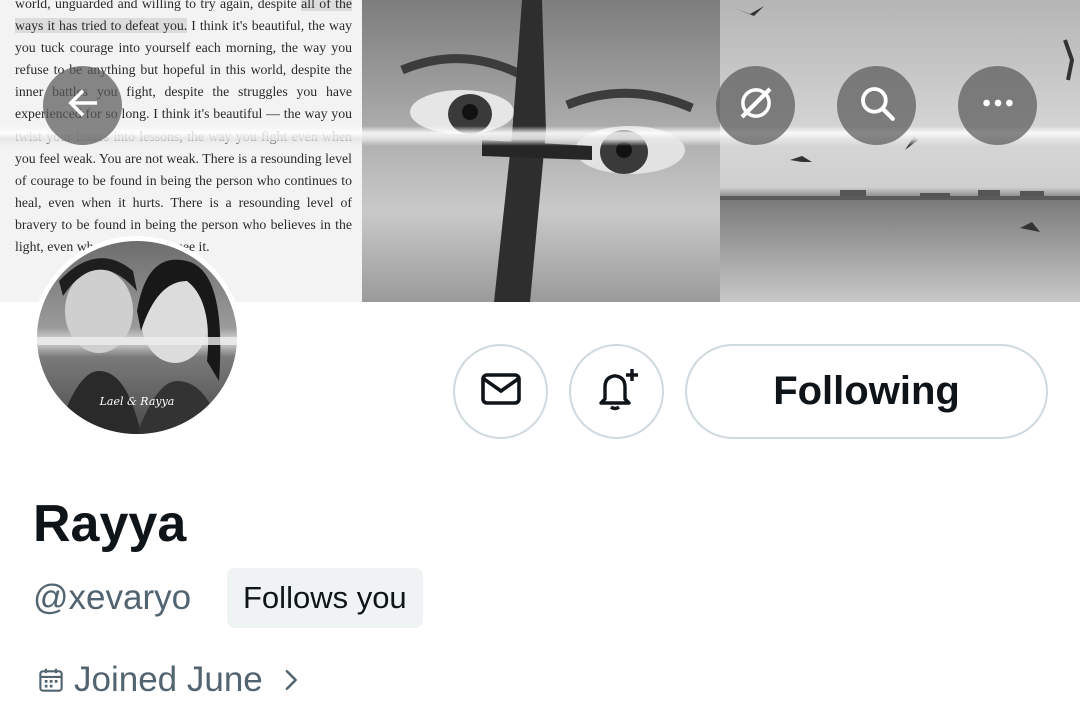  I want to click on avatar: Lael & Rayya, so click(137, 337).